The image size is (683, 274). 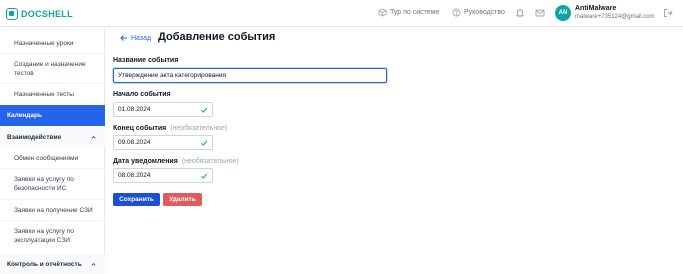 I want to click on sidebar-item-assigned-lessons: Назначенные уроки, so click(x=52, y=43).